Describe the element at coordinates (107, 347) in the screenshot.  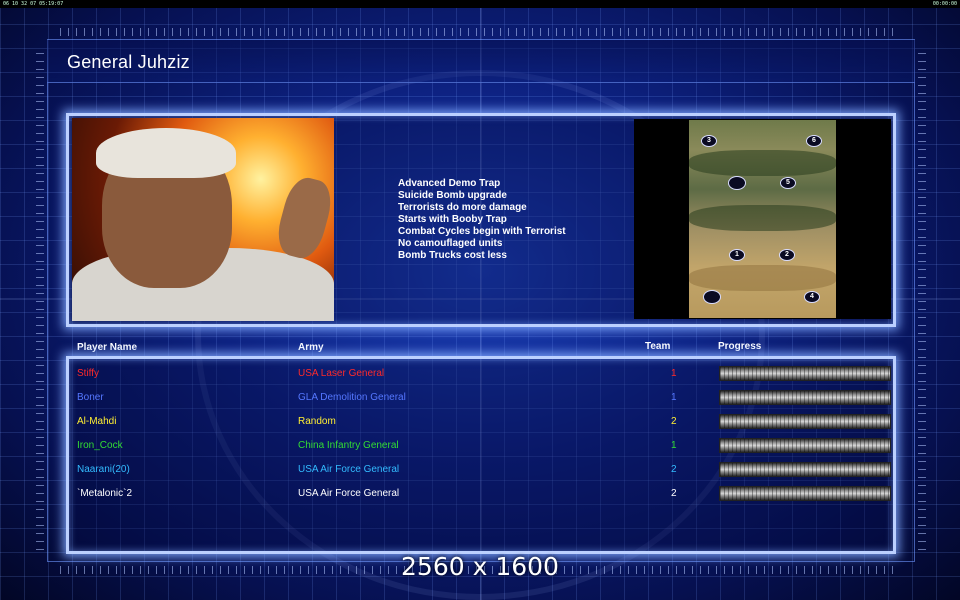
I see `header-player-name: Player Name` at that location.